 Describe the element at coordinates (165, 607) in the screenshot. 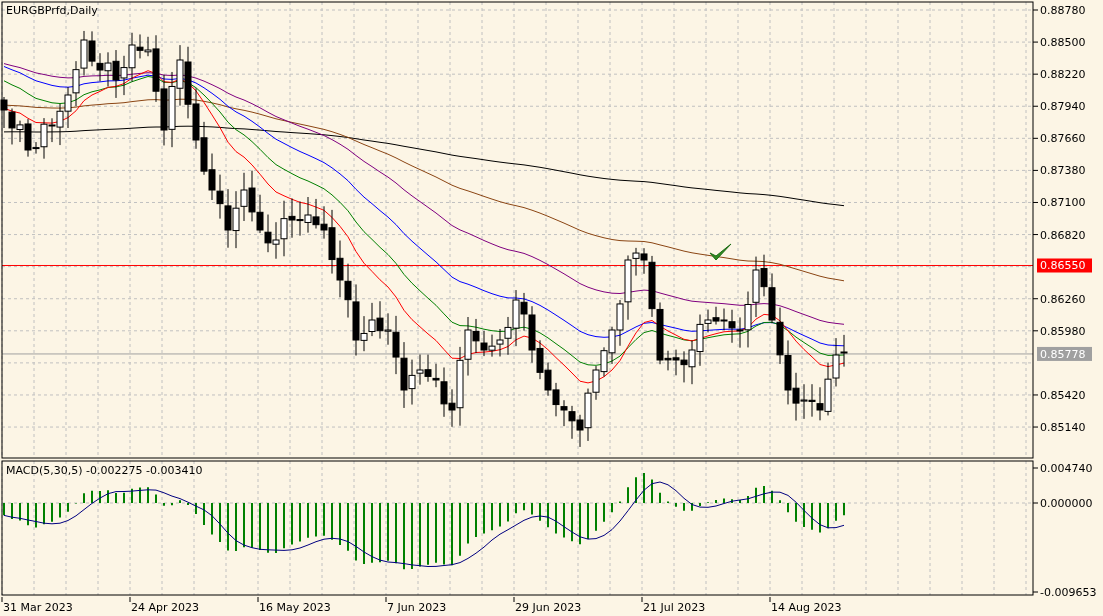

I see `date-axis-label: 24 Apr 2023` at that location.